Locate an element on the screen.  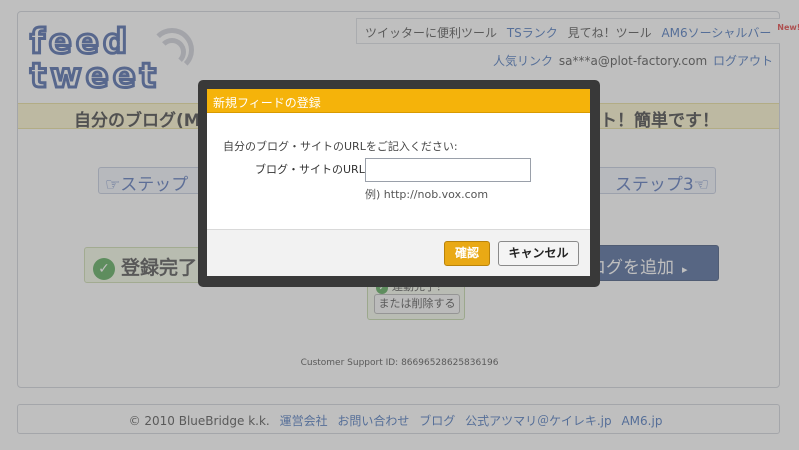
url-field-label: ブログ・サイトのURL is located at coordinates (310, 169).